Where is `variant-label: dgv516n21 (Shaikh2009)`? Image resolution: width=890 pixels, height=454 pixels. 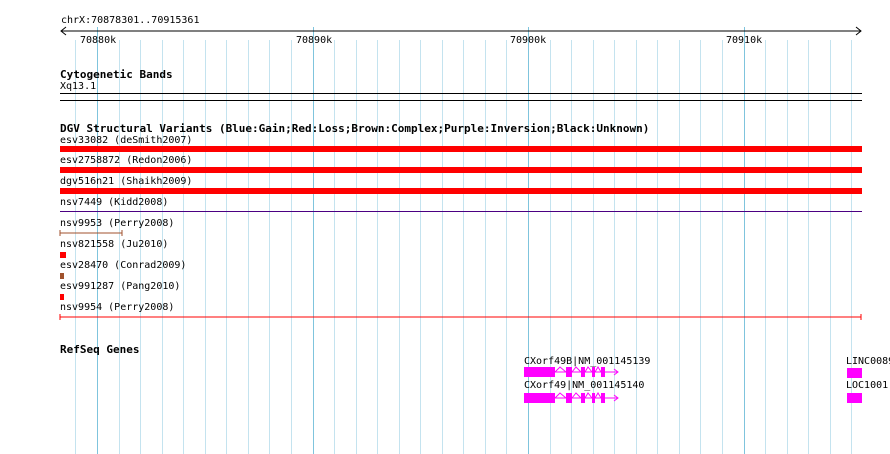 variant-label: dgv516n21 (Shaikh2009) is located at coordinates (126, 182).